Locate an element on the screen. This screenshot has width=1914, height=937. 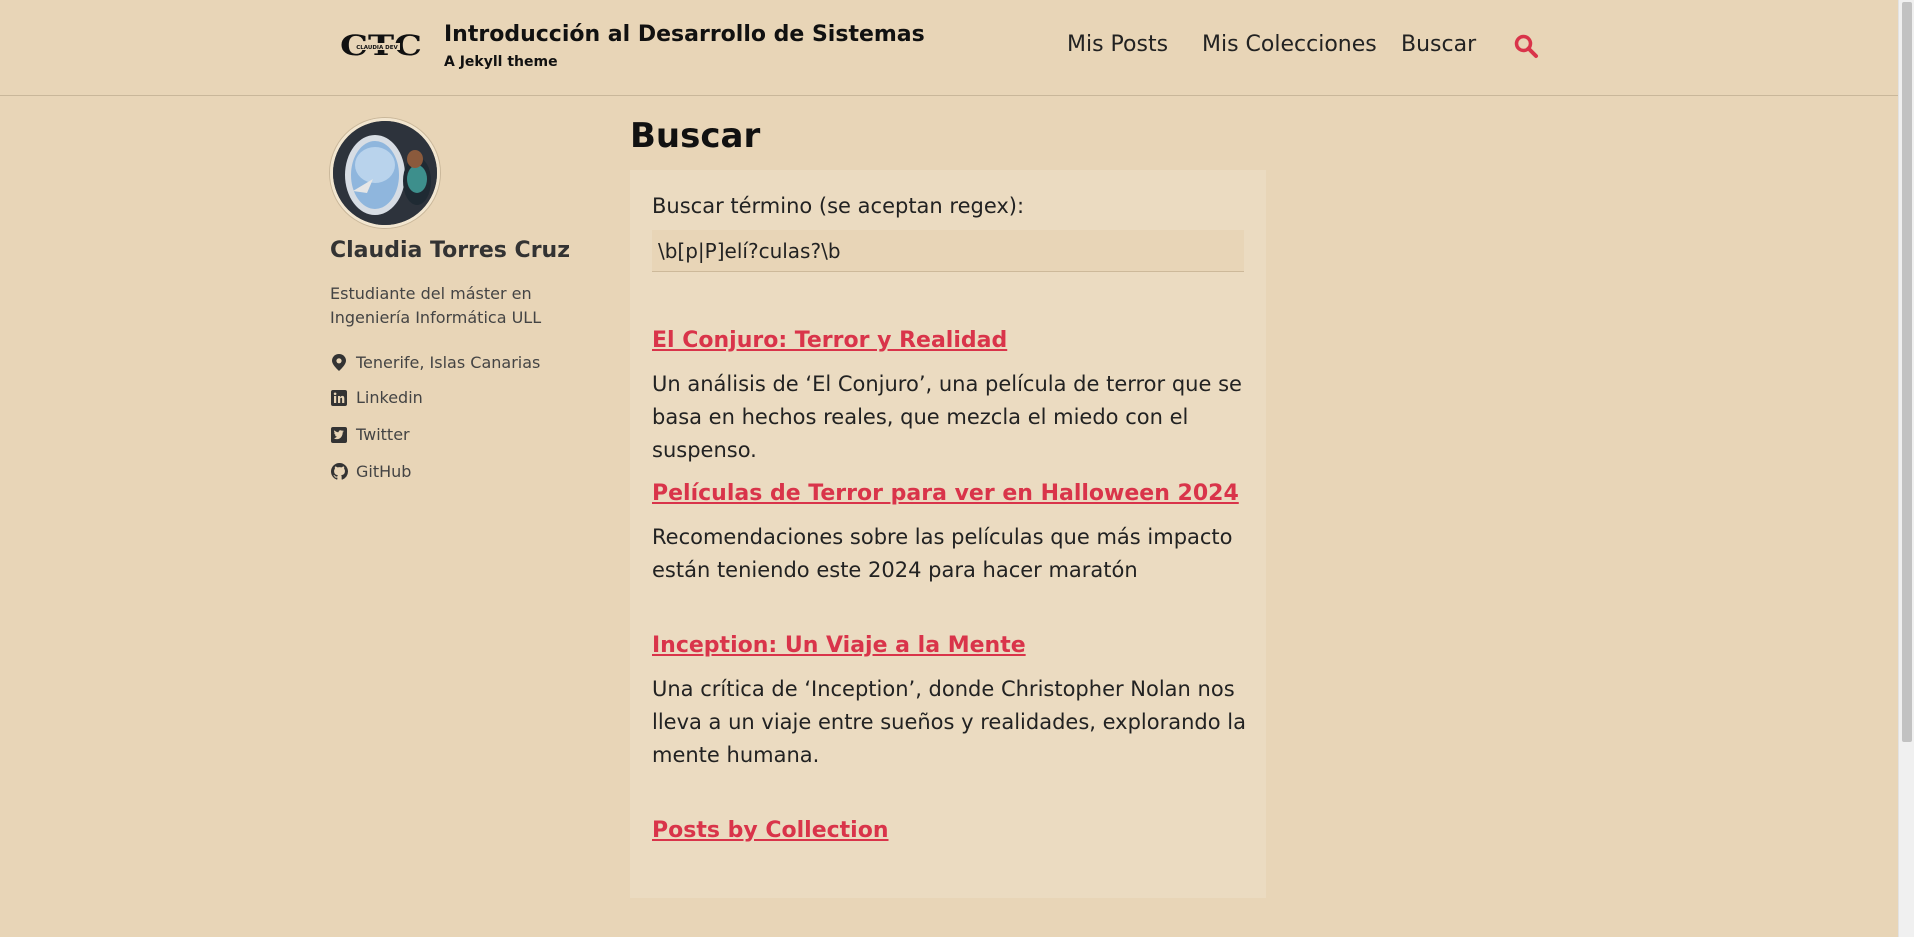
result-title-el-conjuro: El Conjuro: Terror y Realidad is located at coordinates (829, 340).